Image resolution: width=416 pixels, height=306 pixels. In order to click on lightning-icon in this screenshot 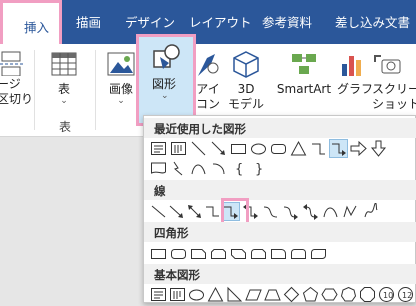, I will do `click(178, 168)`.